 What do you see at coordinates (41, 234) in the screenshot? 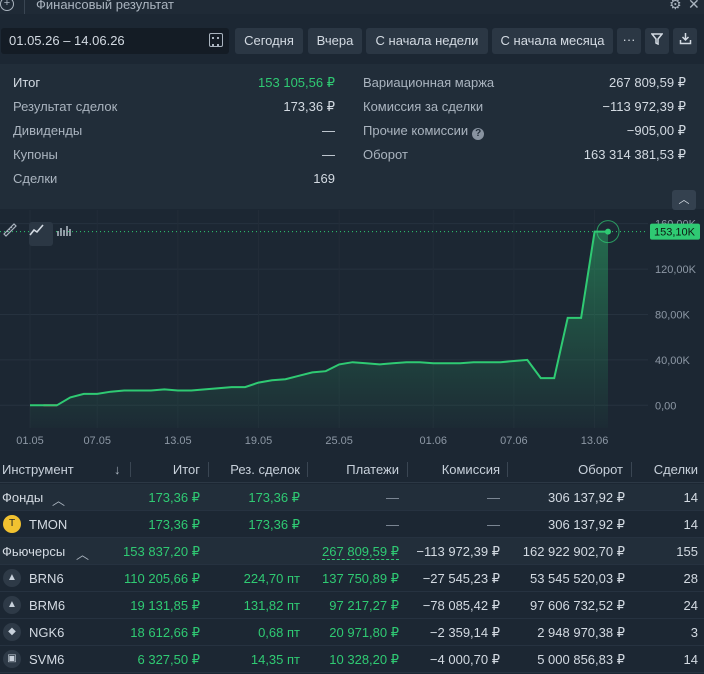
I see `line-chart-icon` at bounding box center [41, 234].